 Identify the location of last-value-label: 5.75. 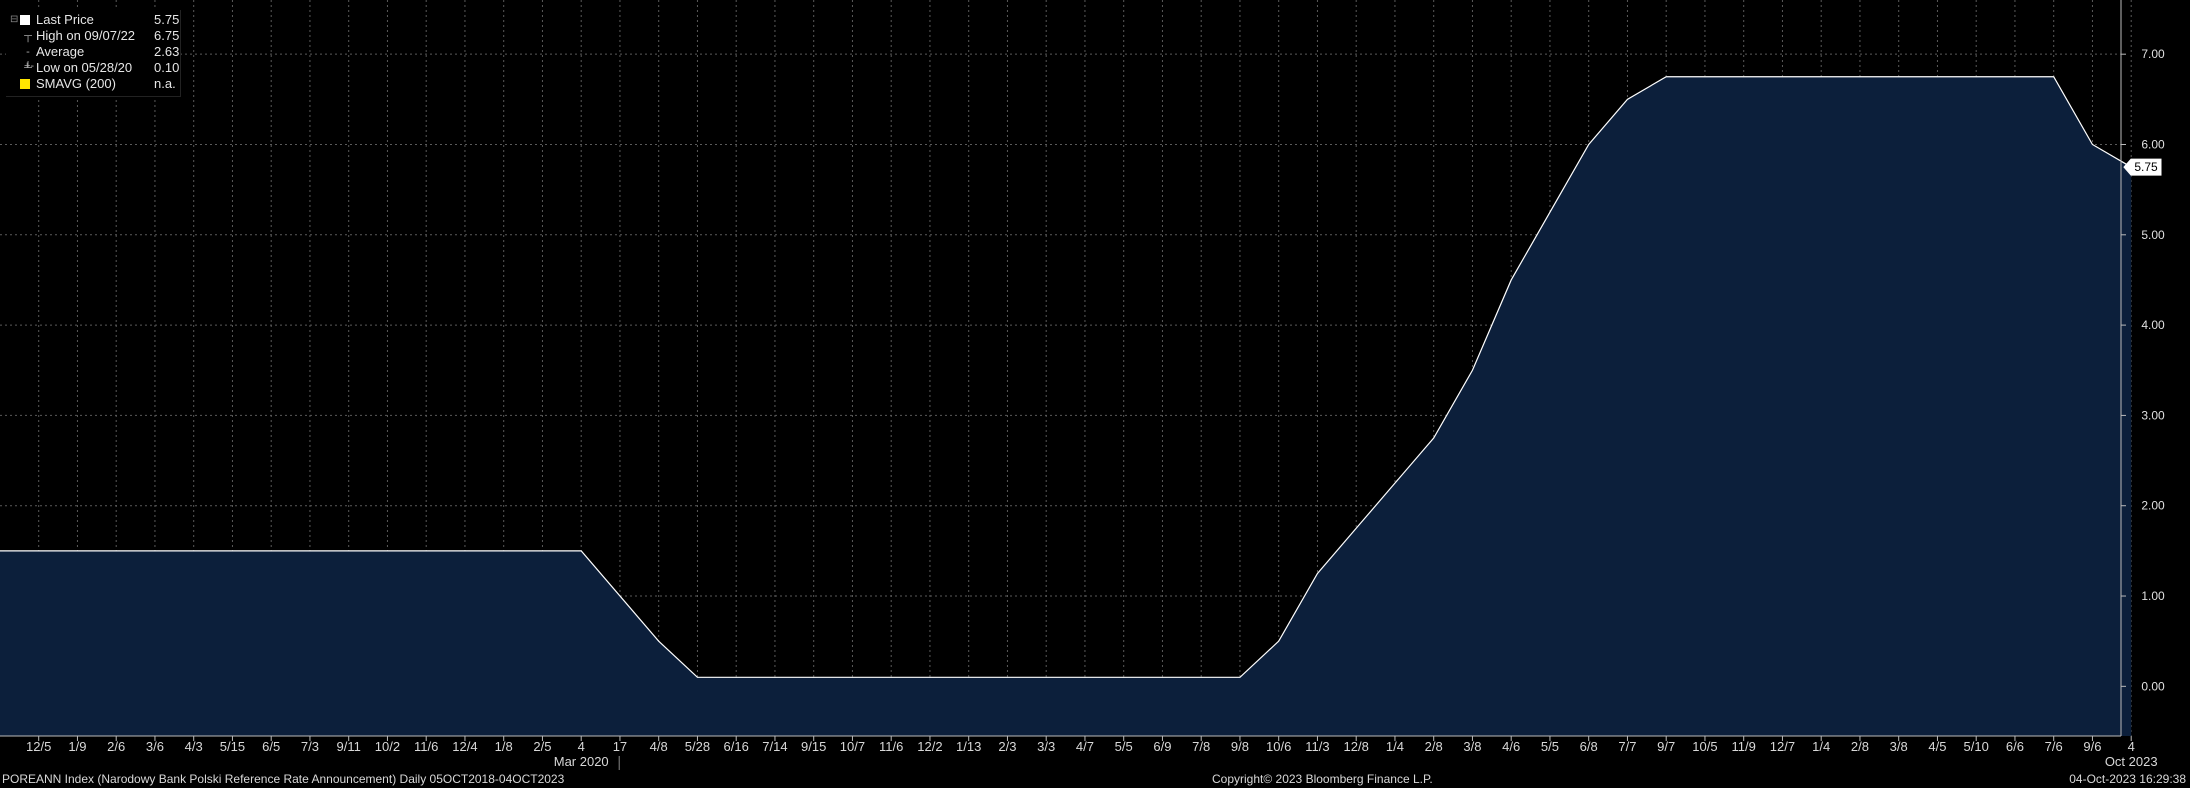
(2146, 167).